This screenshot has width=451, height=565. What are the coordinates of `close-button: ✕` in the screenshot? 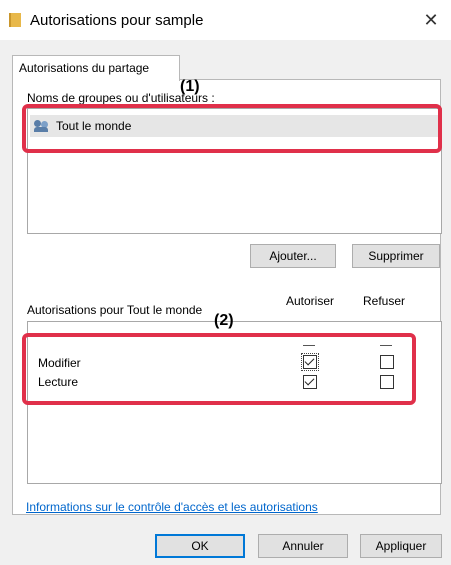 It's located at (431, 20).